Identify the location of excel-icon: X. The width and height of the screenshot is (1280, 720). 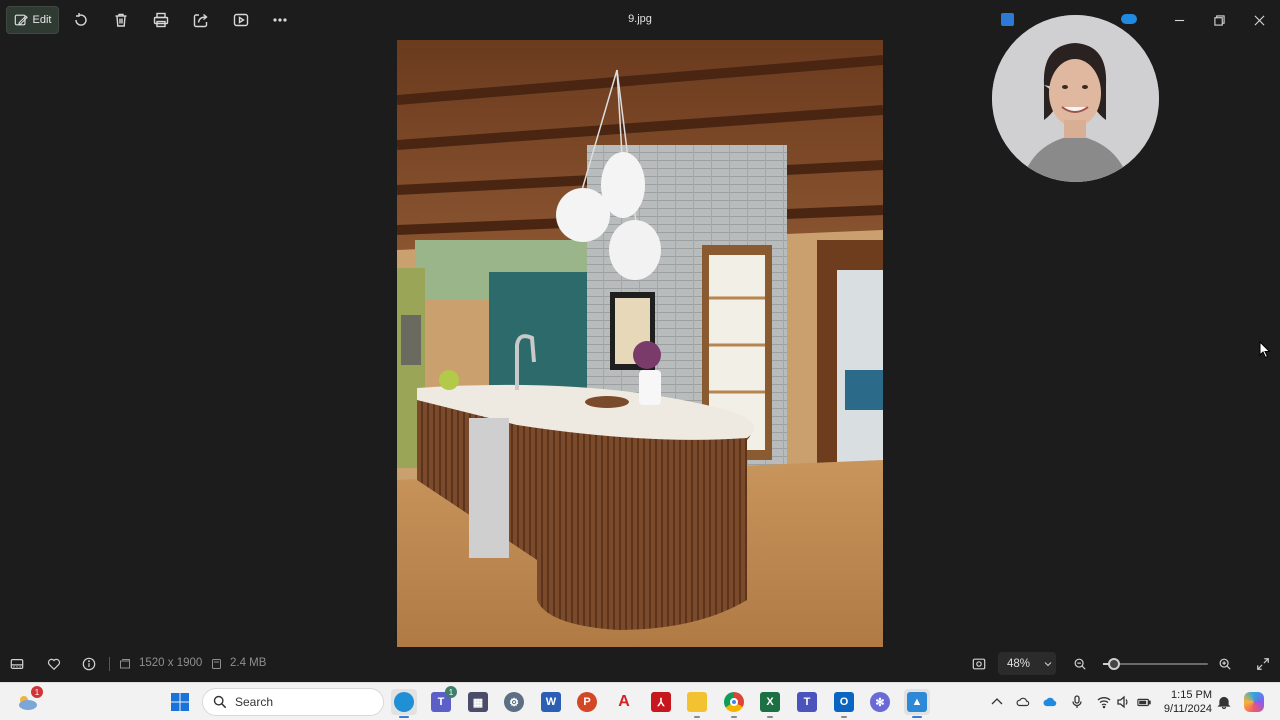
(770, 702).